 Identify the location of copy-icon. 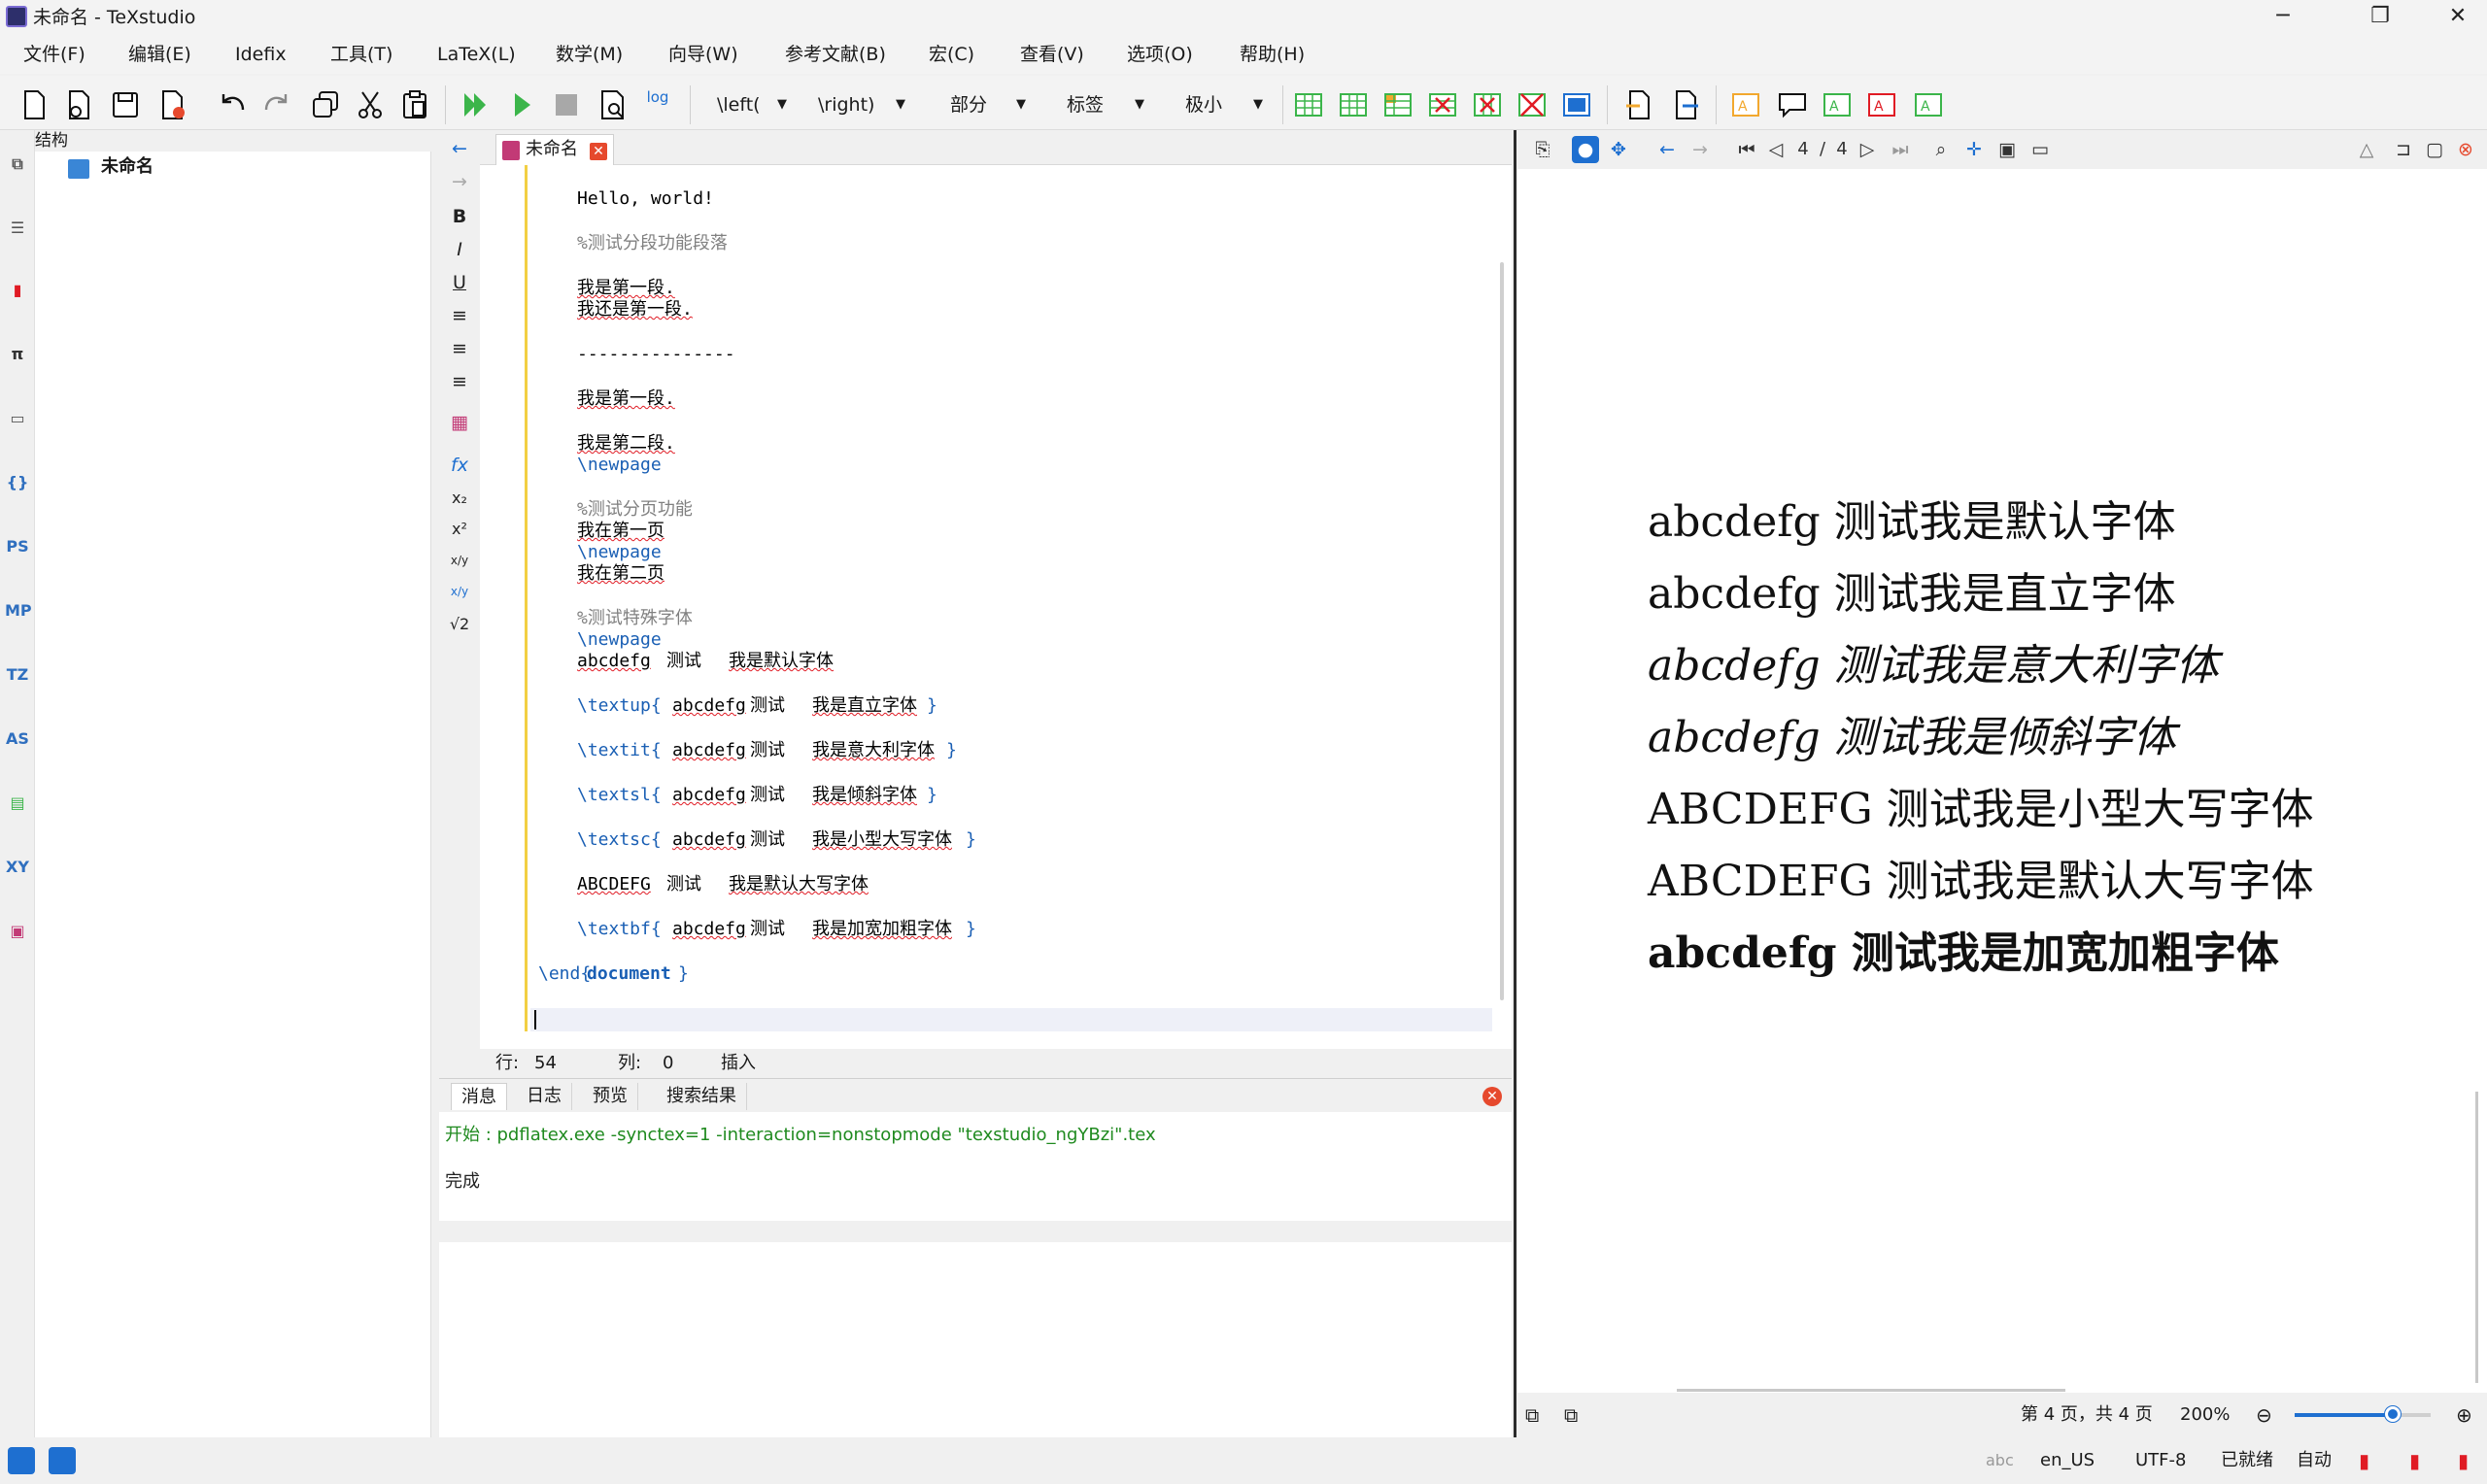
(325, 104).